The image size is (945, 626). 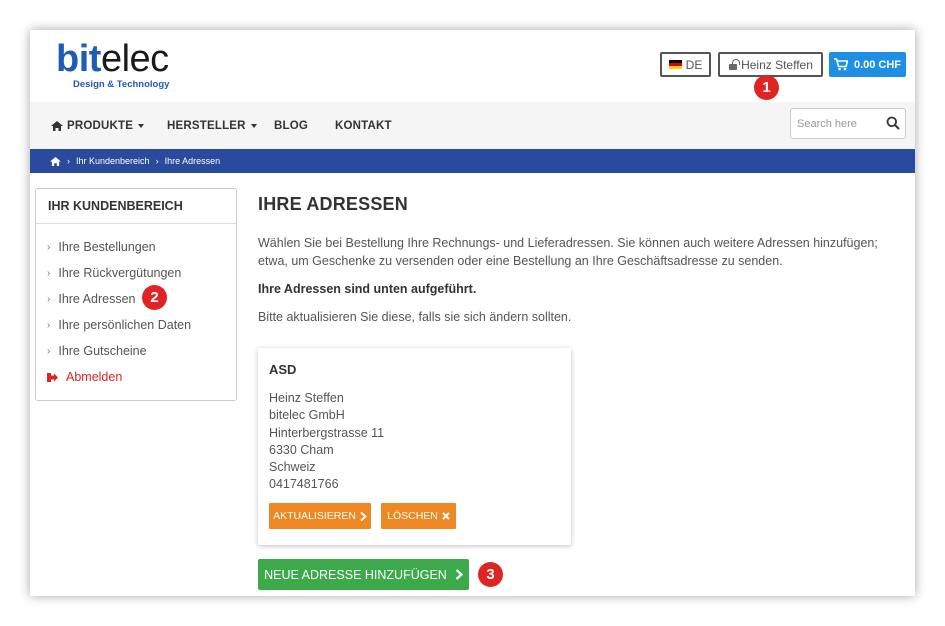 I want to click on nav-produkte: PRODUKTE, so click(x=98, y=125).